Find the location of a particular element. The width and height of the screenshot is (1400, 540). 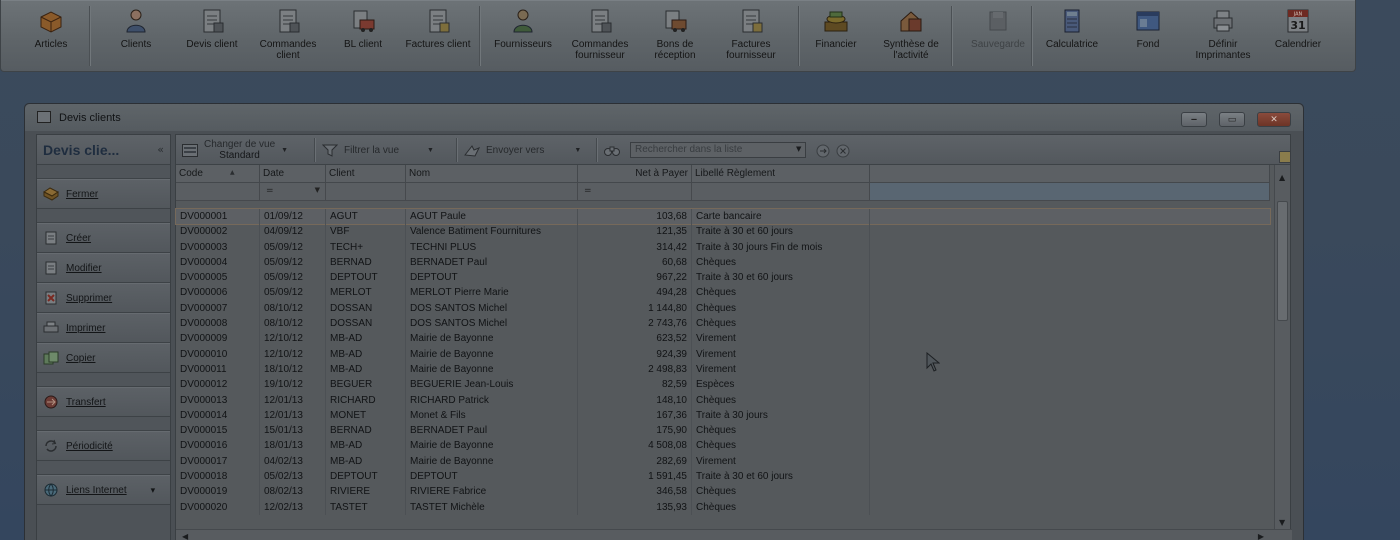

cell-payment: Chèques is located at coordinates (781, 324).